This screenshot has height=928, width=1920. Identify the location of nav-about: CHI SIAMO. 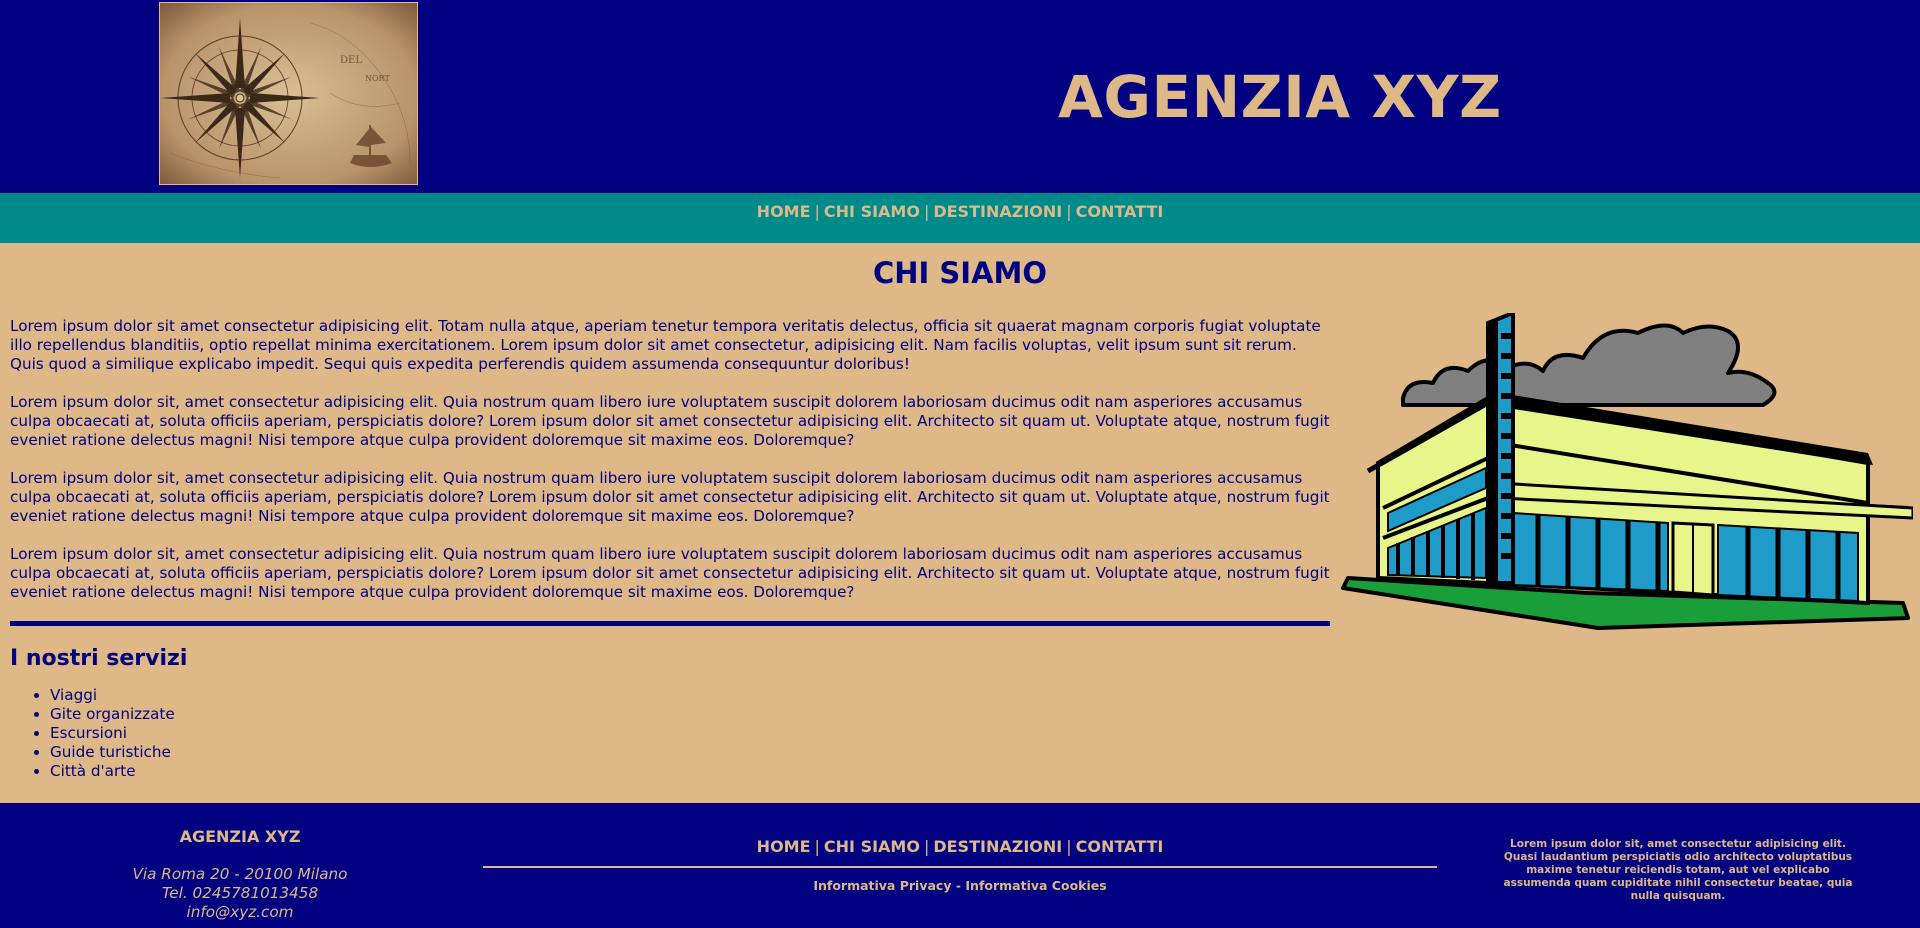
(872, 211).